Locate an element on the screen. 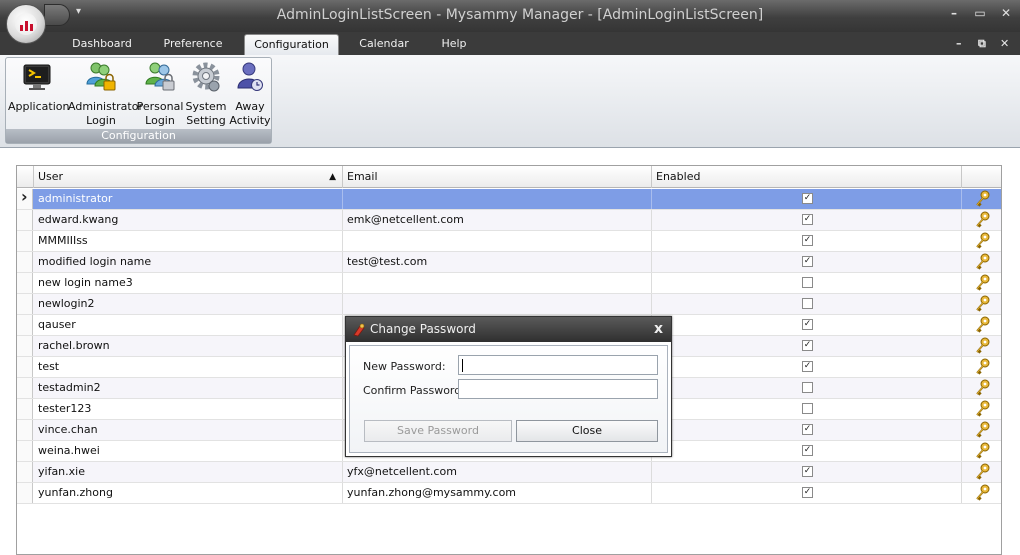 Image resolution: width=1020 pixels, height=555 pixels. save-password-button: Save Password is located at coordinates (438, 431).